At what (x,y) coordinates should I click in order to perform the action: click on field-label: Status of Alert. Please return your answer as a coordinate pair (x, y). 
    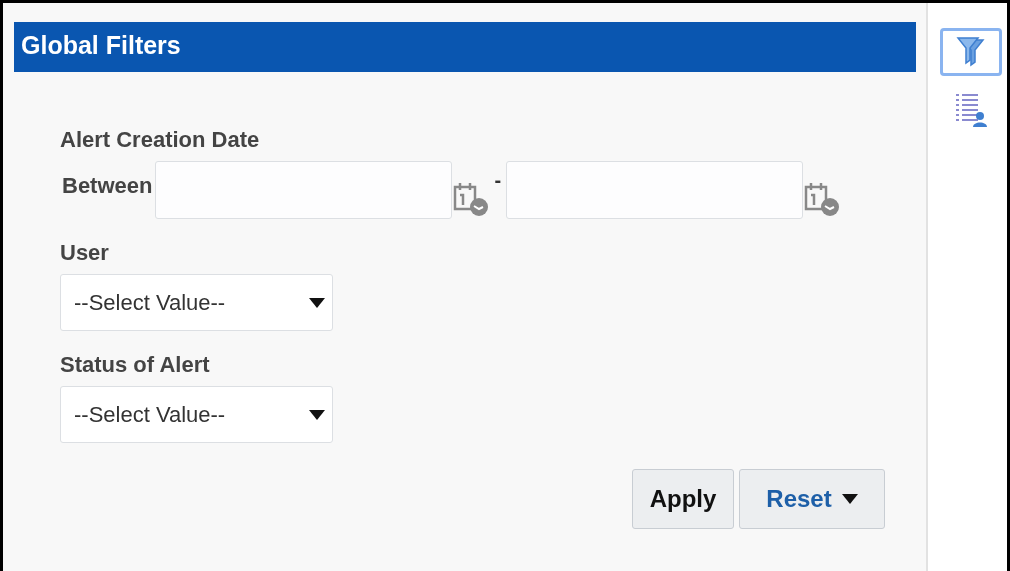
    Looking at the image, I should click on (135, 365).